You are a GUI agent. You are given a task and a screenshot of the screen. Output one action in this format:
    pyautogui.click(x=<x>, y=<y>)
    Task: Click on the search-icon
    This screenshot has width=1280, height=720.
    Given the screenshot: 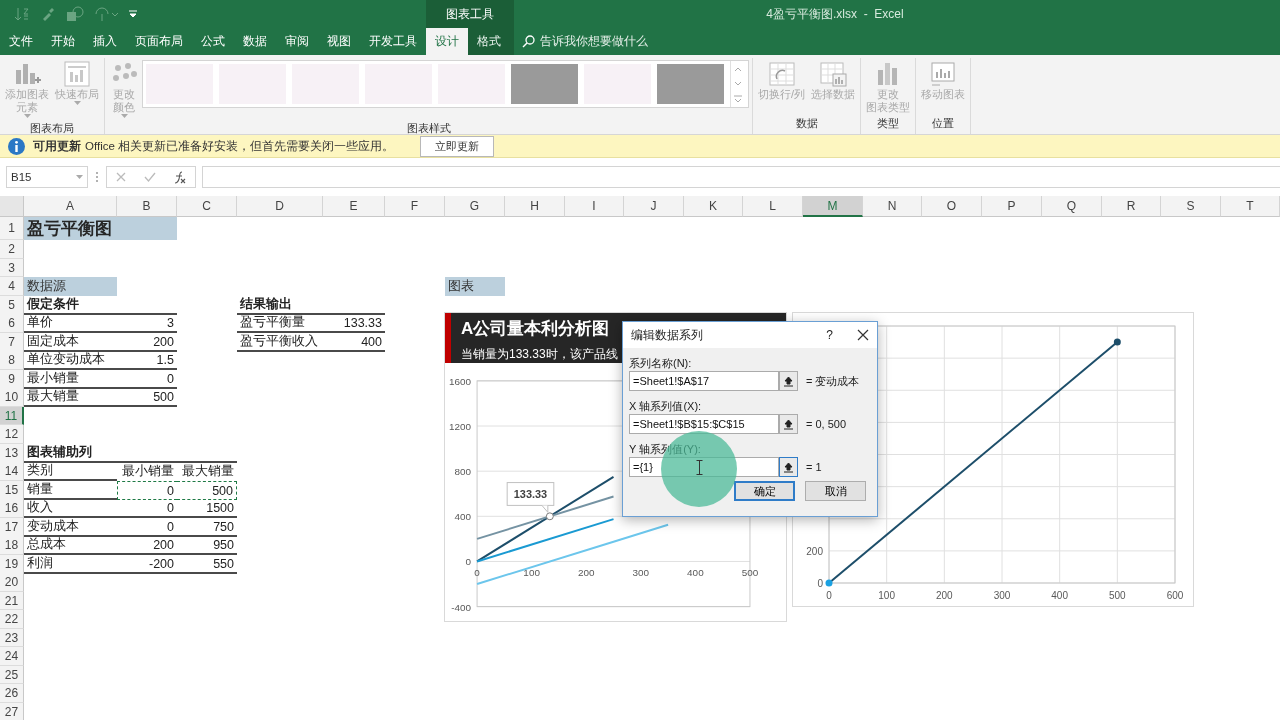 What is the action you would take?
    pyautogui.click(x=528, y=41)
    